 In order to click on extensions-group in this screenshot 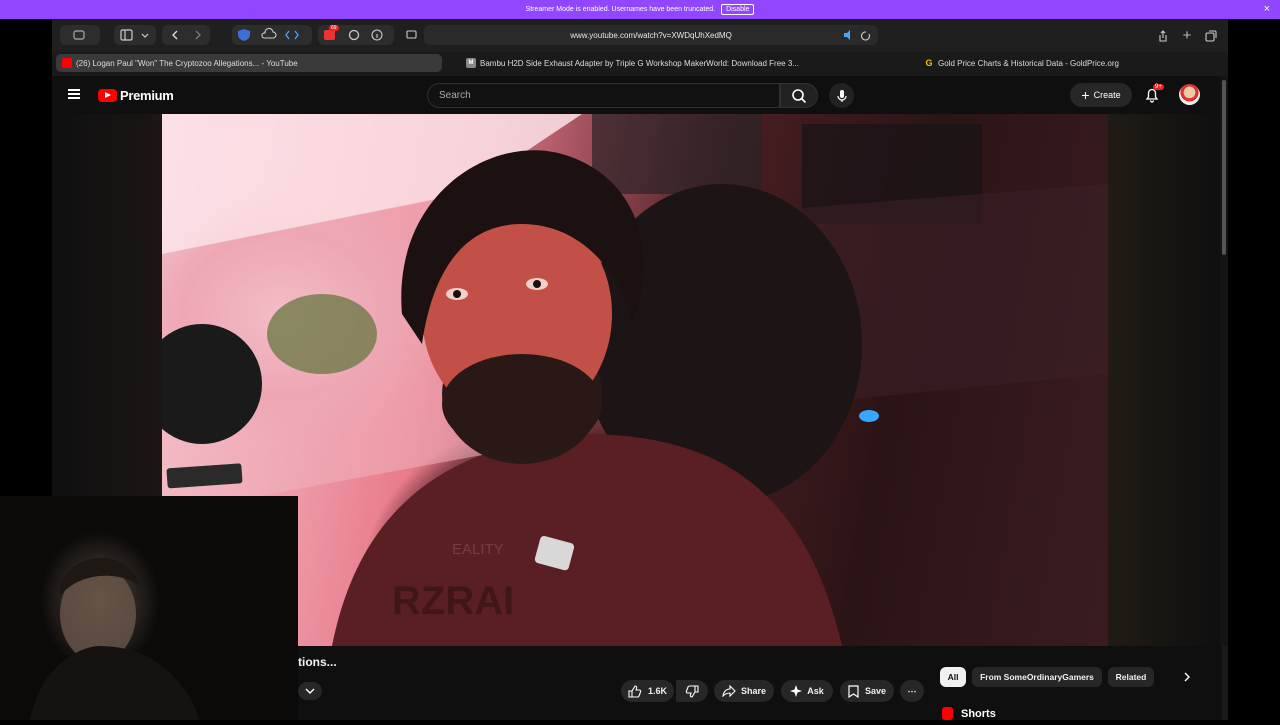, I will do `click(272, 35)`.